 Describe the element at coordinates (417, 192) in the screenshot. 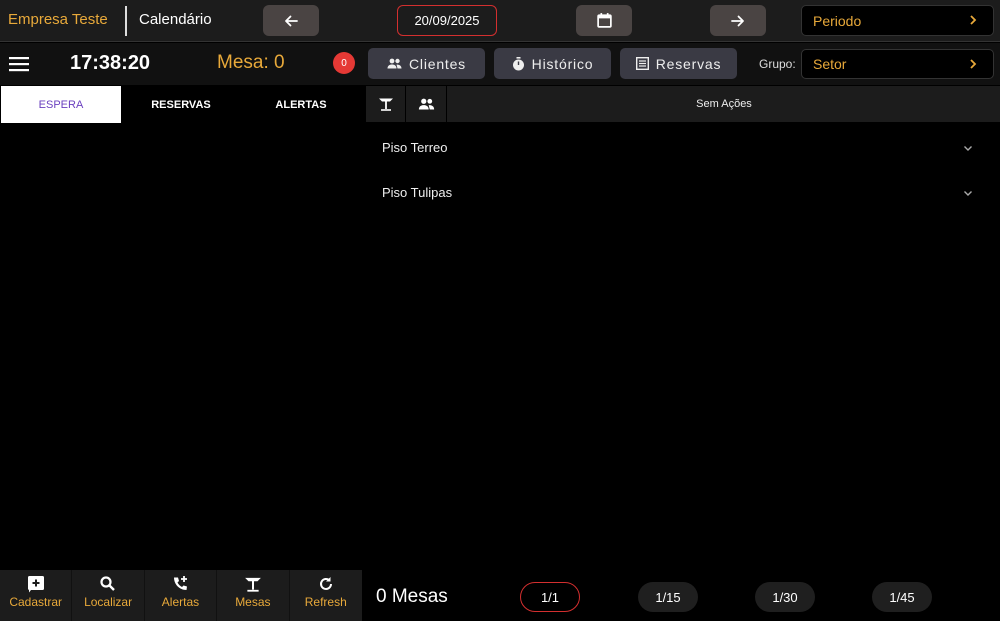

I see `floor-name: Piso Tulipas` at that location.